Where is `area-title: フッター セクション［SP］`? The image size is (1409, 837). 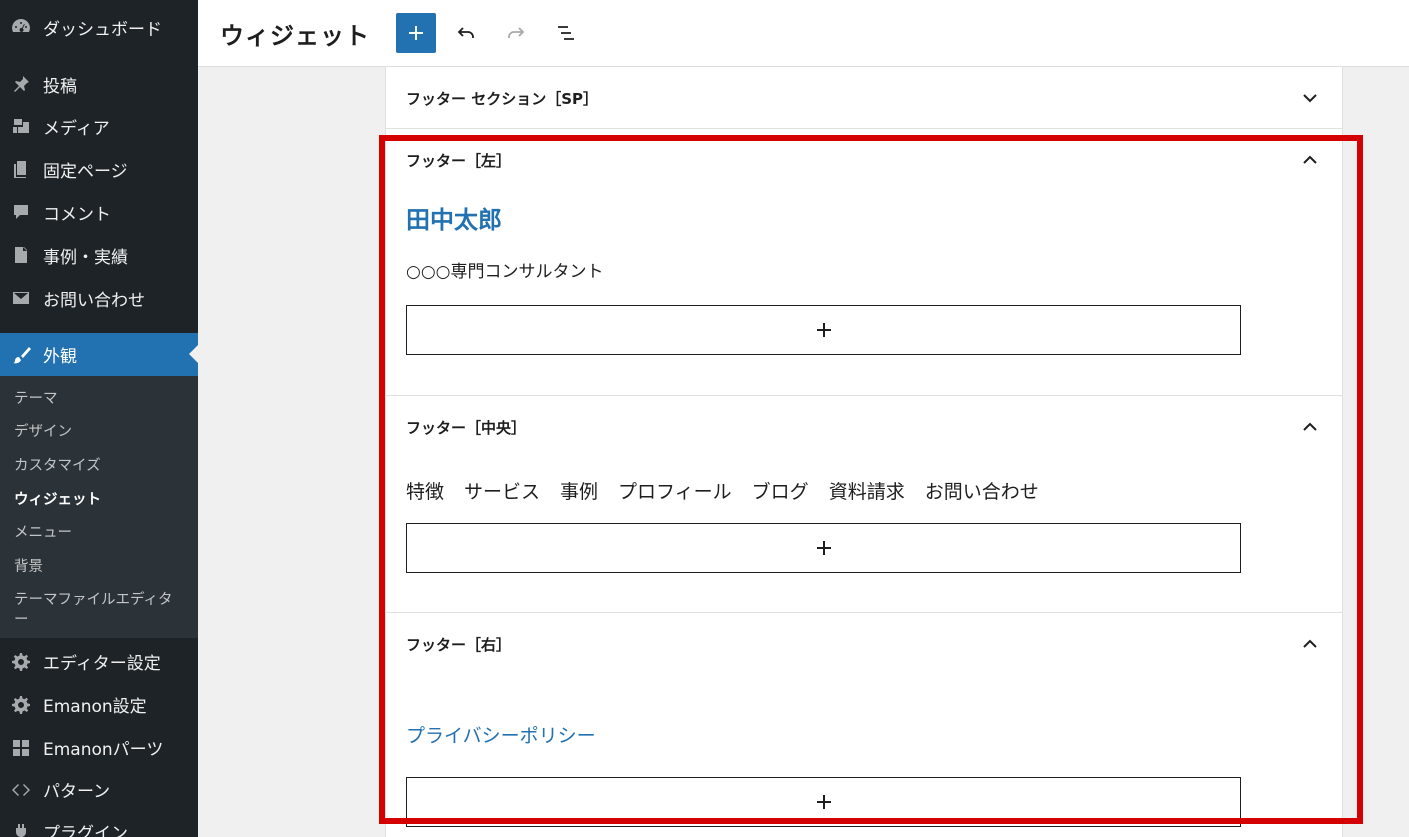
area-title: フッター セクション［SP］ is located at coordinates (502, 98).